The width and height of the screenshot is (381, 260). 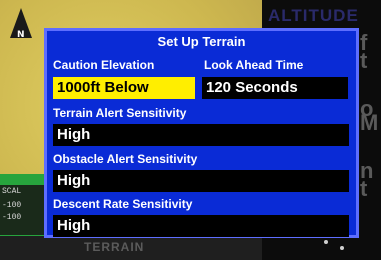 What do you see at coordinates (201, 226) in the screenshot?
I see `descent-rate-sensitivity-field: High` at bounding box center [201, 226].